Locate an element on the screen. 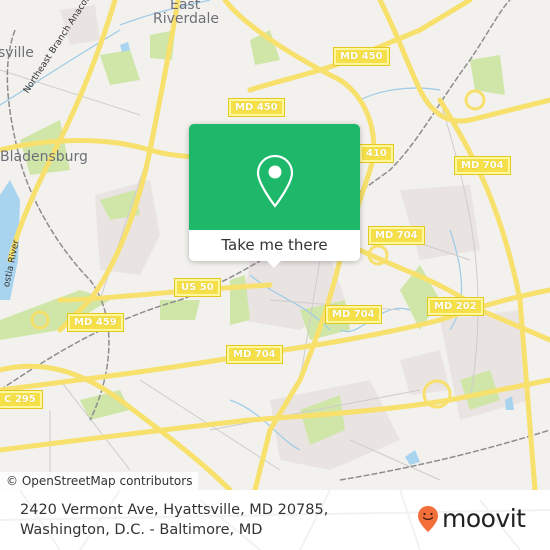 Image resolution: width=550 pixels, height=550 pixels. road-shield-md202: MD 202 is located at coordinates (455, 306).